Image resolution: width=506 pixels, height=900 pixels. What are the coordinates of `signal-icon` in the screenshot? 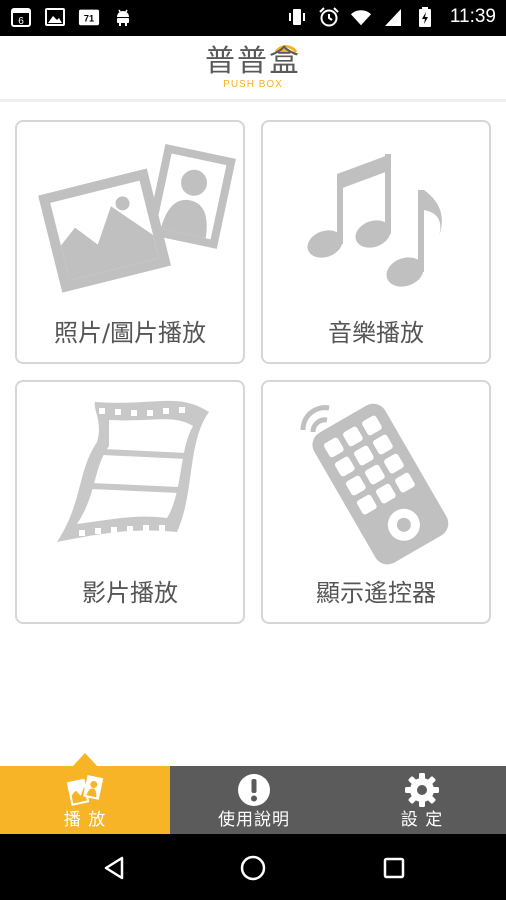 It's located at (393, 17).